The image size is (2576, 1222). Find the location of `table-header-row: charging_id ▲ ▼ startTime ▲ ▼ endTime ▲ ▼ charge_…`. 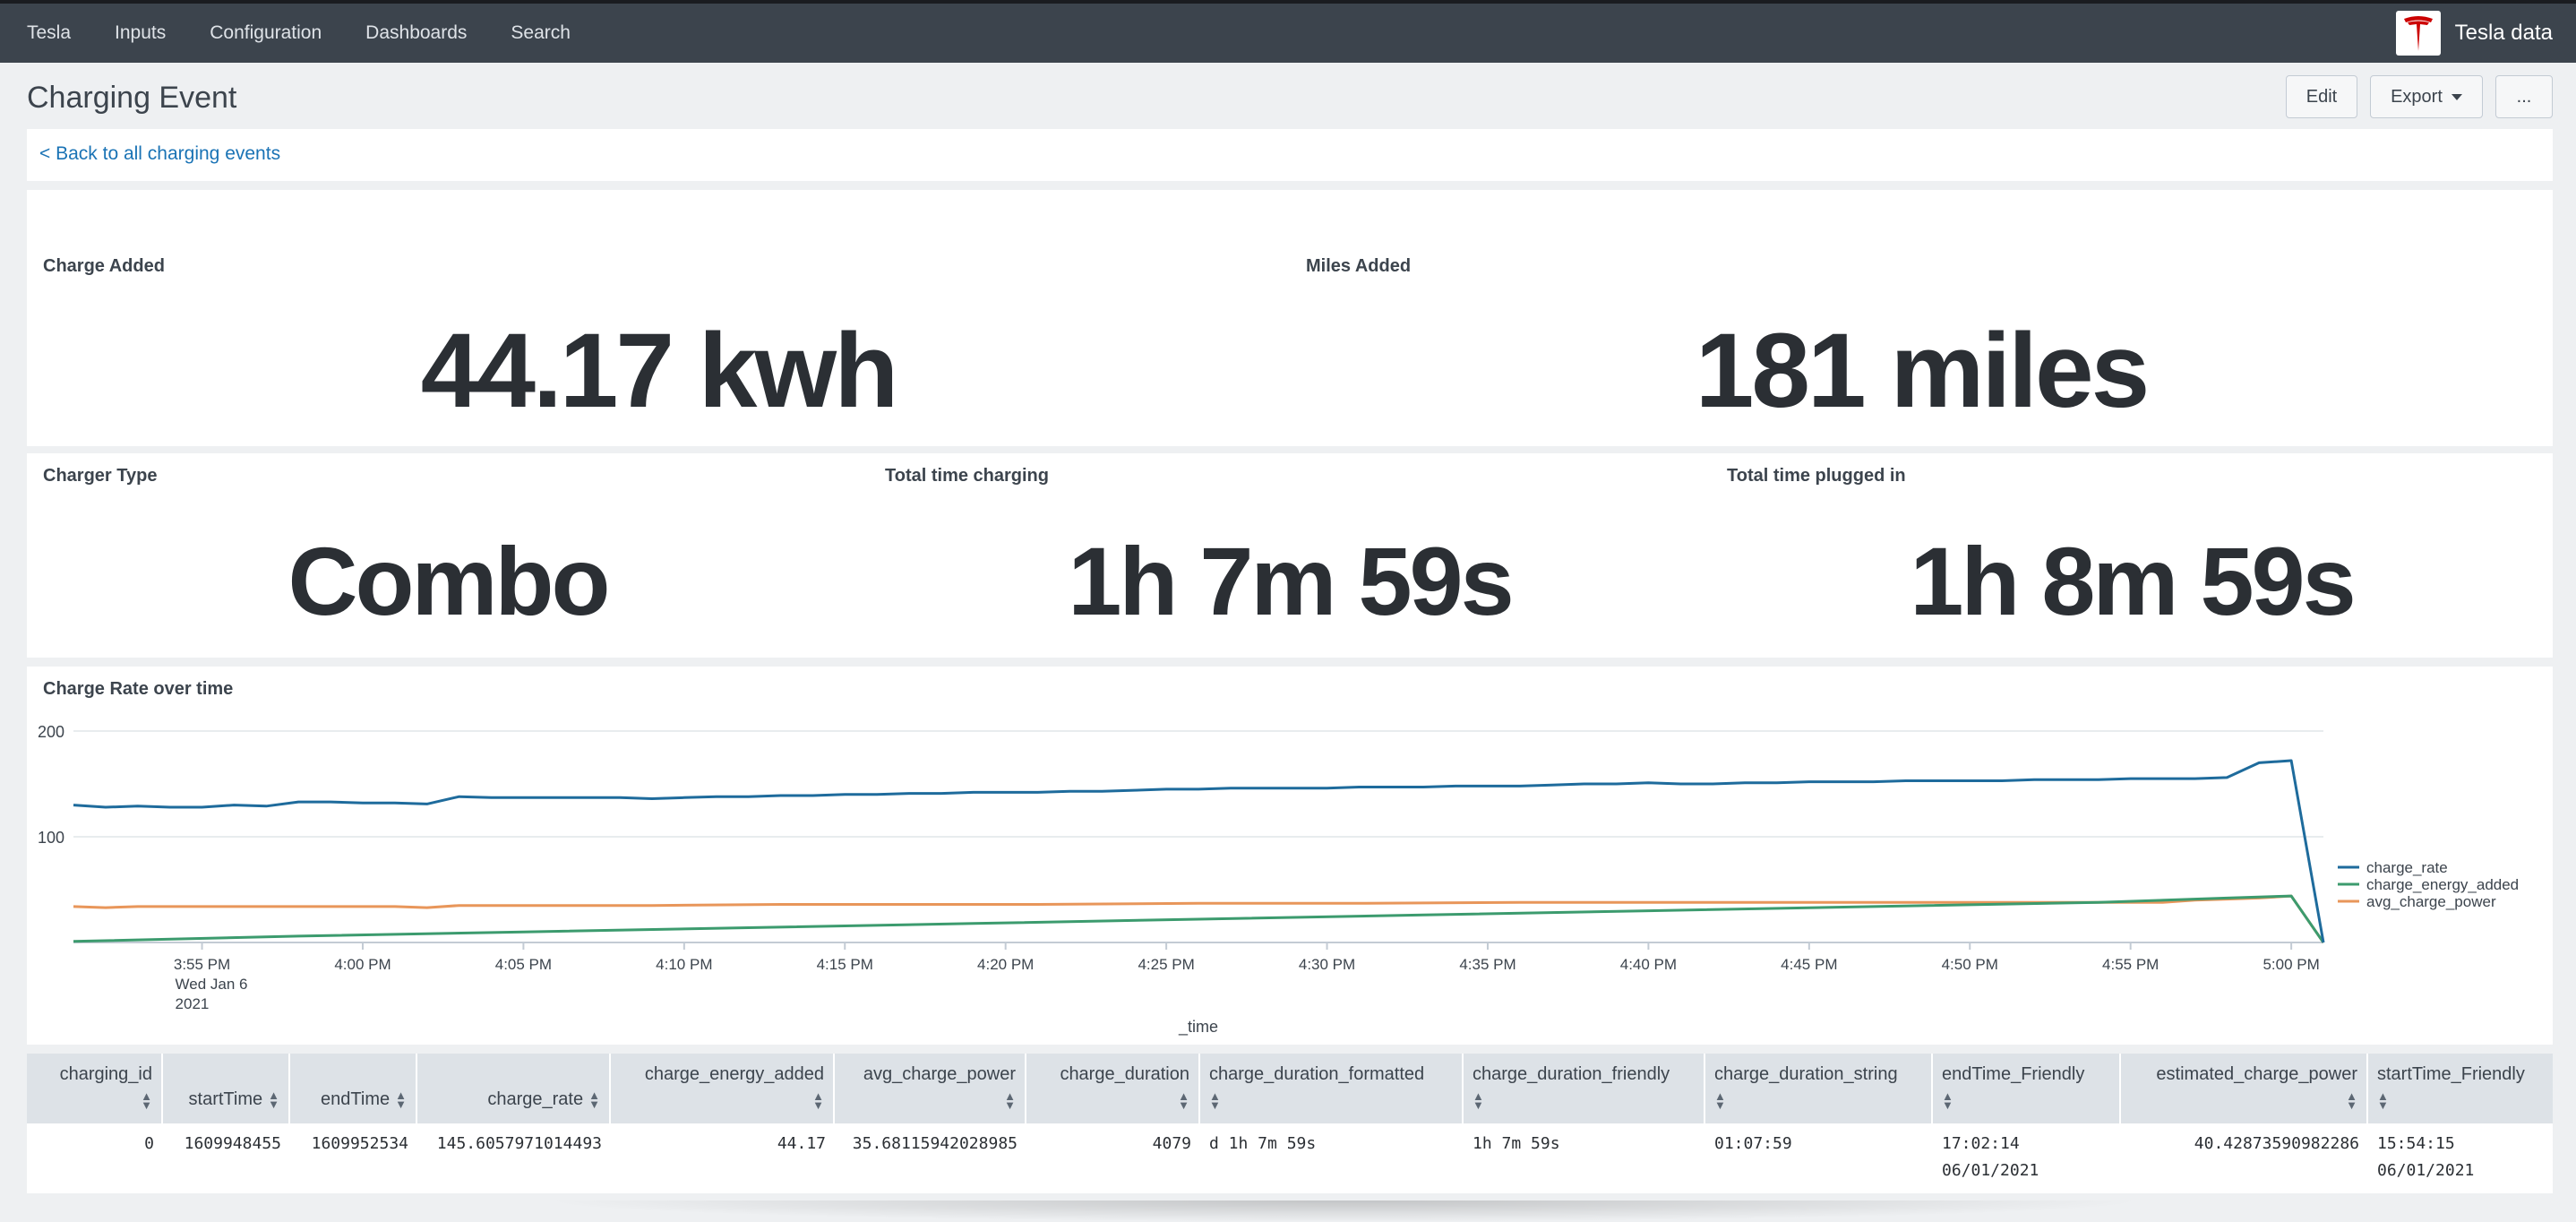

table-header-row: charging_id ▲ ▼ startTime ▲ ▼ endTime ▲ ▼ charge_… is located at coordinates (1290, 1089).